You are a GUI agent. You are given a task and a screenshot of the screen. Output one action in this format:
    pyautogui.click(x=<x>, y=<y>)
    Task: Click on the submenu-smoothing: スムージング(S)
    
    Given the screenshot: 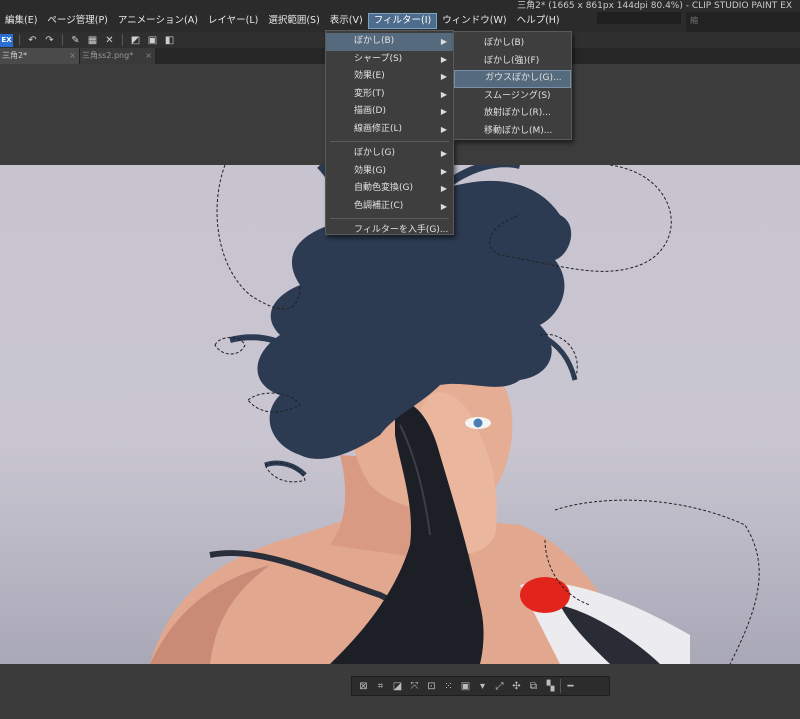 What is the action you would take?
    pyautogui.click(x=512, y=97)
    